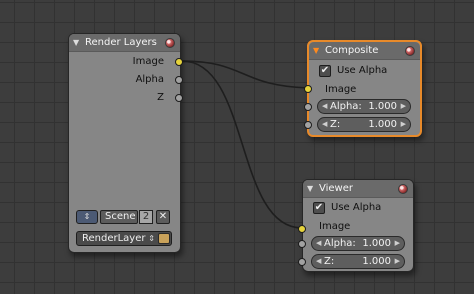 The image size is (474, 294). I want to click on viewer-header: ▼ Viewer, so click(358, 189).